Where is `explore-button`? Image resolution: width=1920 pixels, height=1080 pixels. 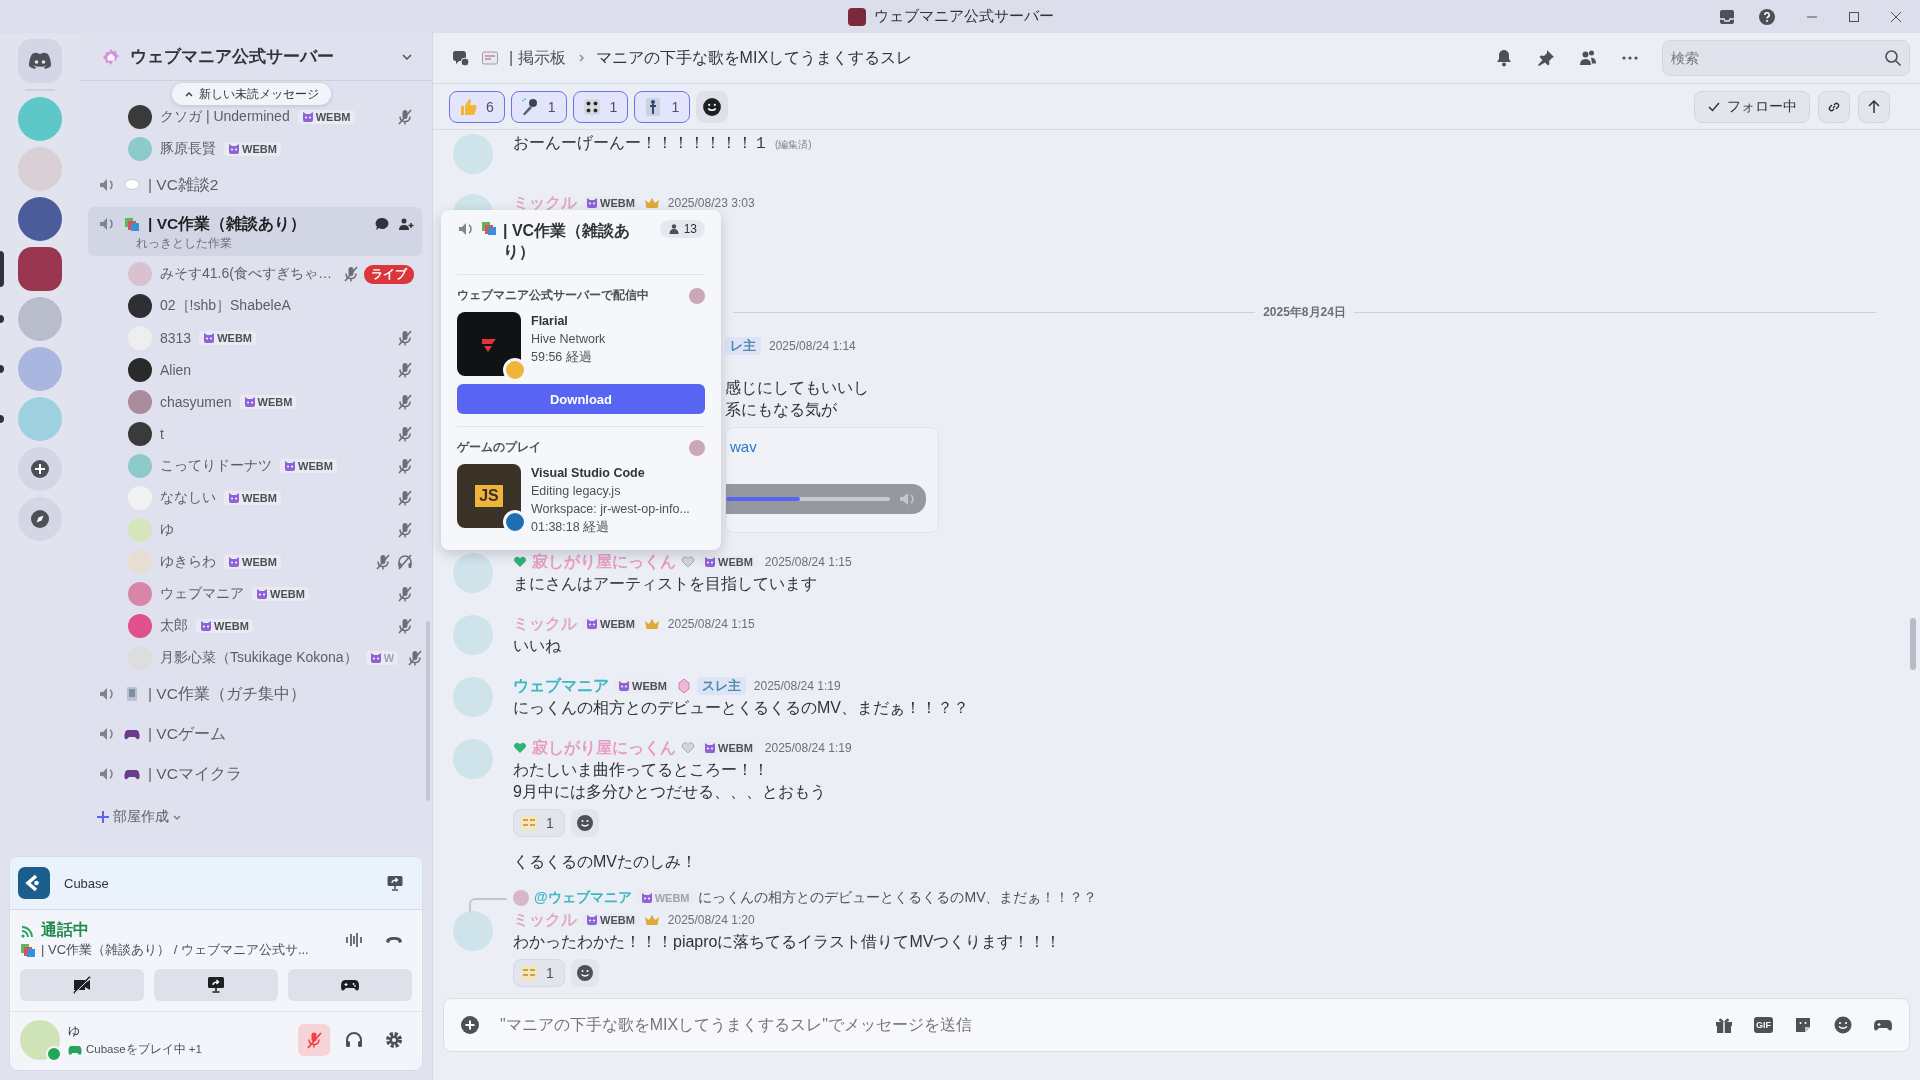
explore-button is located at coordinates (40, 519).